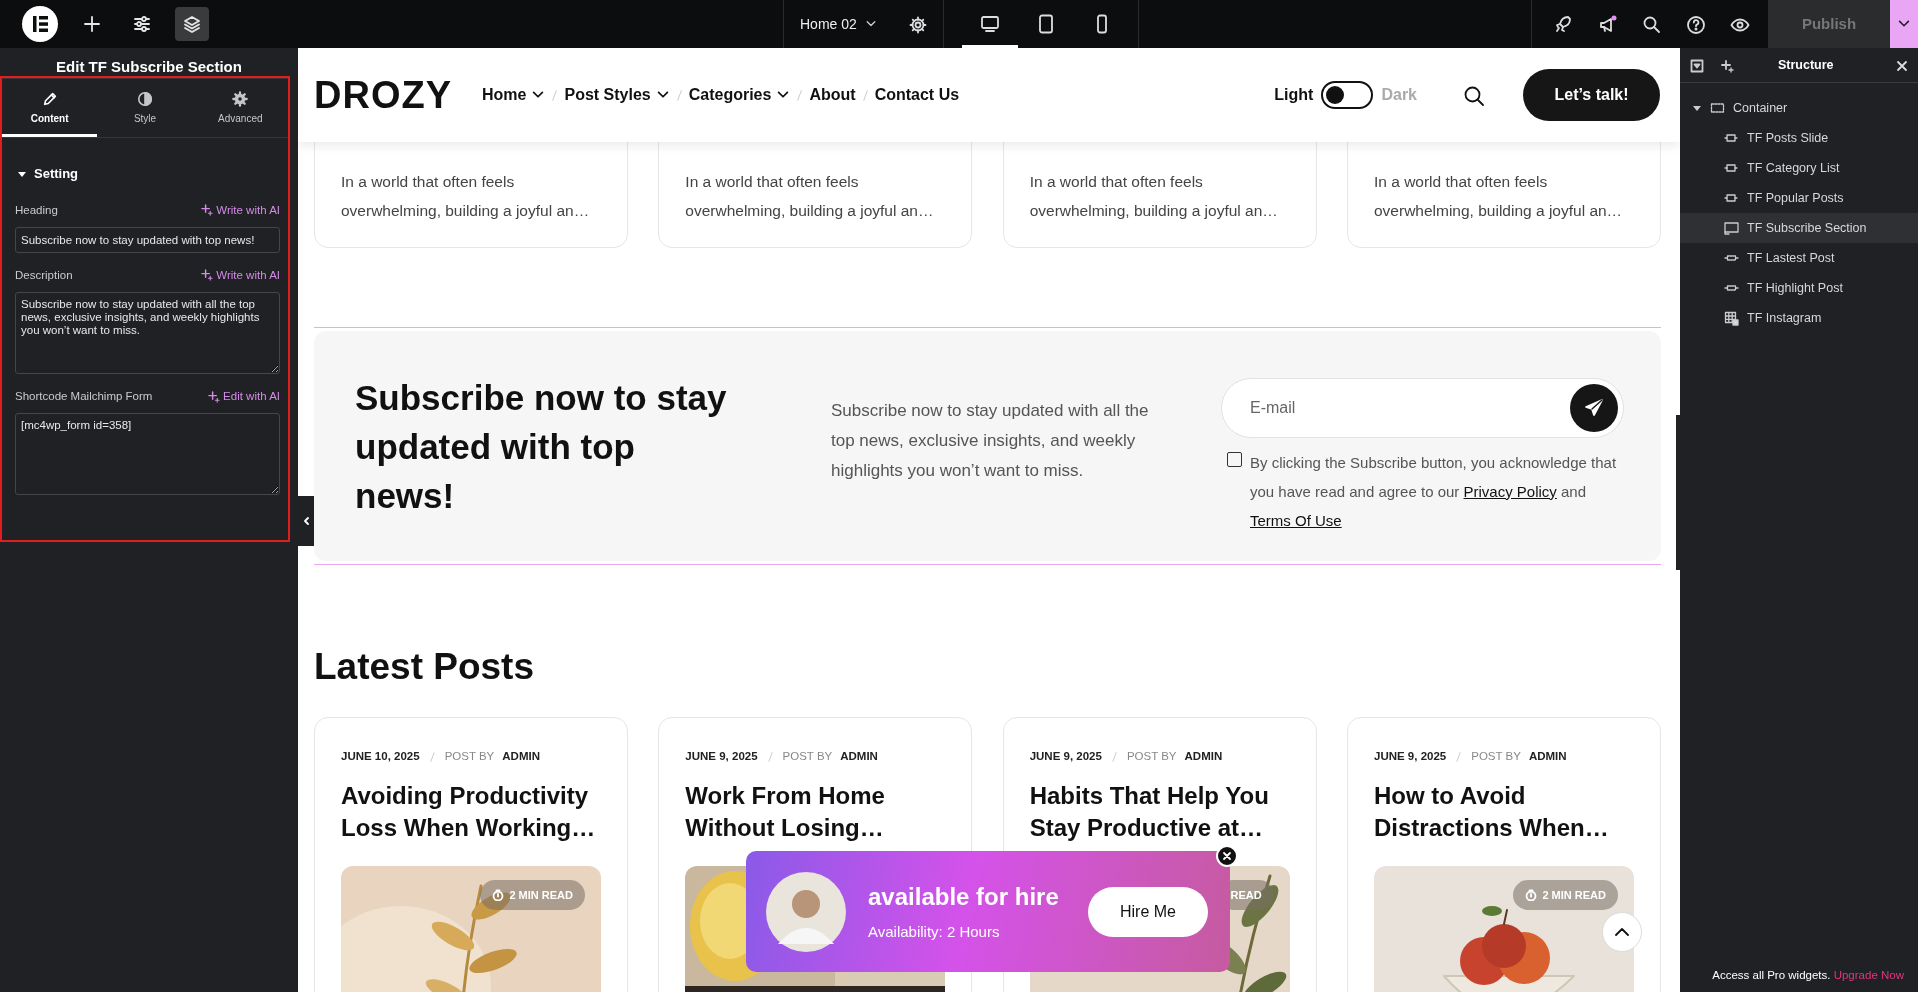 The height and width of the screenshot is (992, 1918). I want to click on collapse-icon, so click(1697, 65).